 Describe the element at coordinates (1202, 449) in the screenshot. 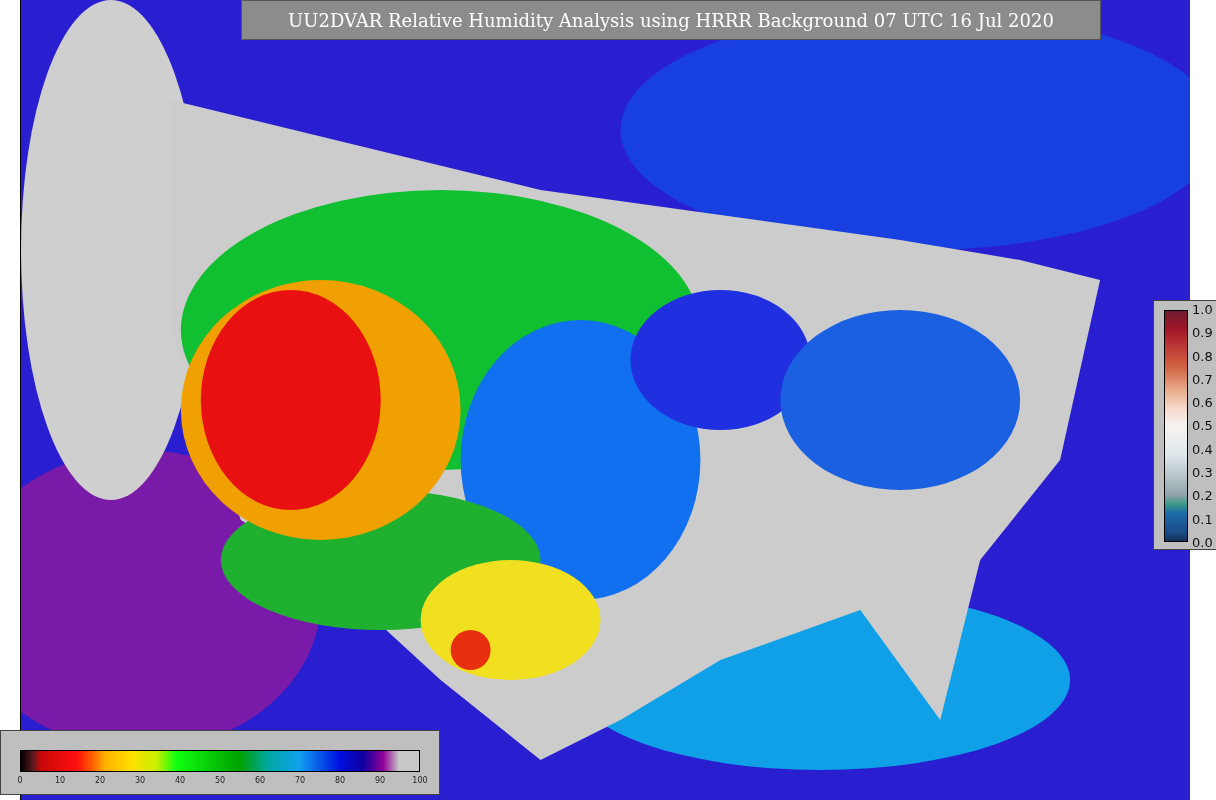

I see `colorbar-tick-label: 0.4` at that location.